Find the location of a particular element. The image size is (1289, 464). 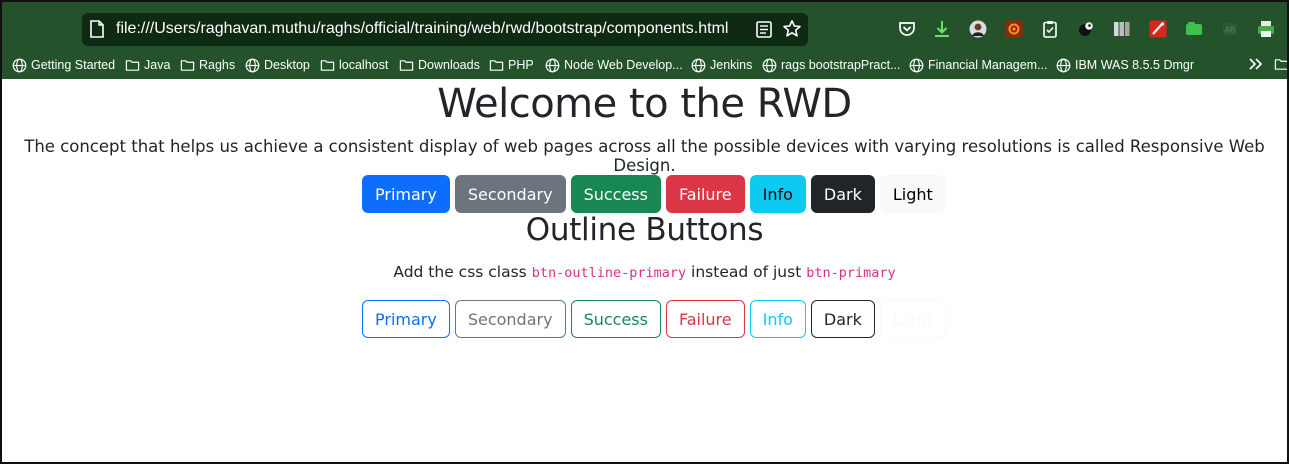

bookmark-java: Java is located at coordinates (147, 65).